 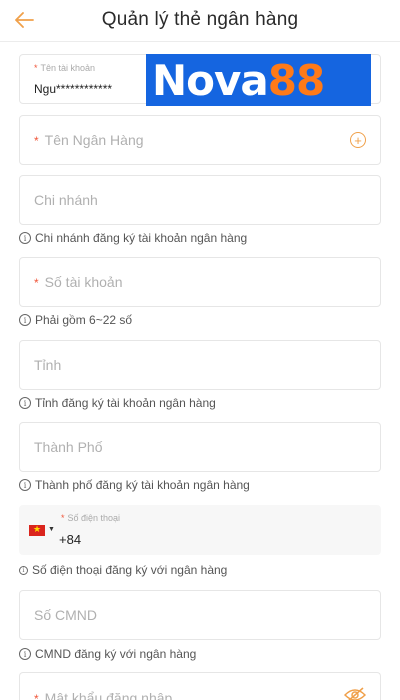 What do you see at coordinates (68, 68) in the screenshot?
I see `account-name-label: Tên tài khoản` at bounding box center [68, 68].